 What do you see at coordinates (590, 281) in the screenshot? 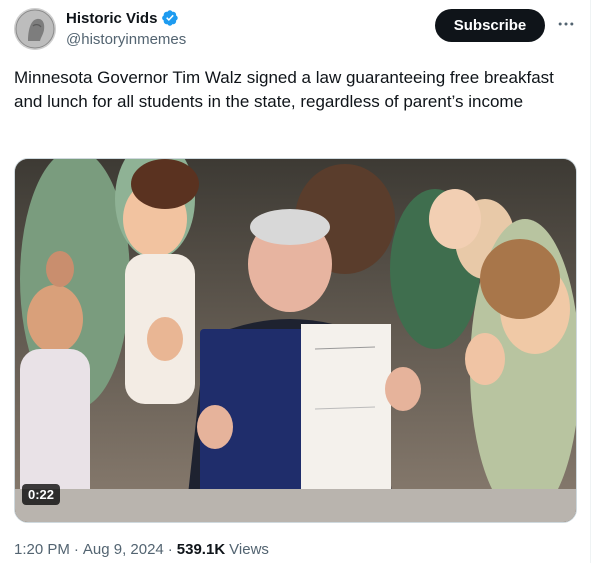
I see `column-divider` at bounding box center [590, 281].